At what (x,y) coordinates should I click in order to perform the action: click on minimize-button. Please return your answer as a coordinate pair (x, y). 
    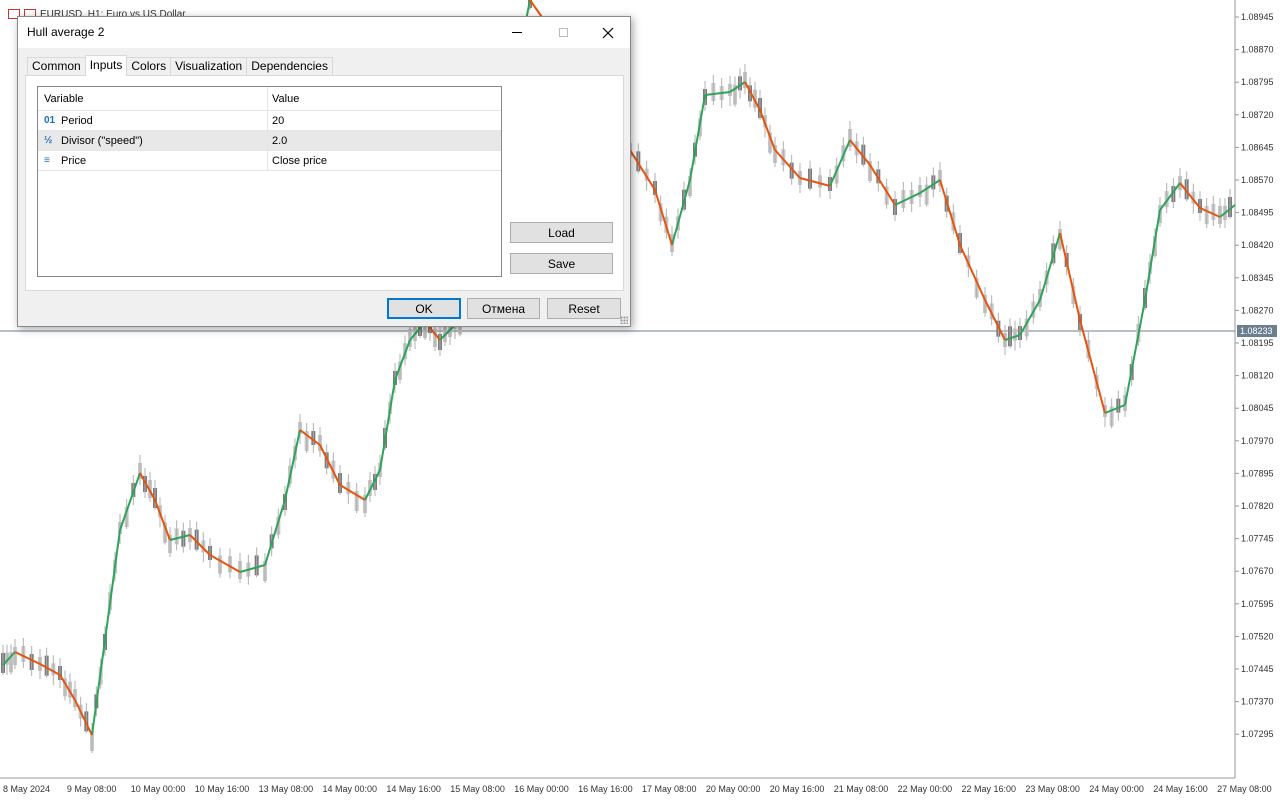
    Looking at the image, I should click on (517, 32).